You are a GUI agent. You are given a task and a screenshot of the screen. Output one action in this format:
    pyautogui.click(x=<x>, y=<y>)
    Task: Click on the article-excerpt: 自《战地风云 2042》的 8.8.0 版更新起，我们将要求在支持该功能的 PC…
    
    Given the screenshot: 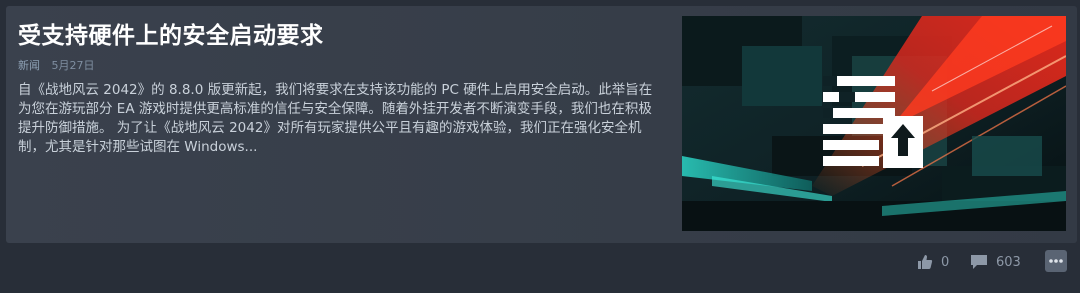 What is the action you would take?
    pyautogui.click(x=335, y=118)
    